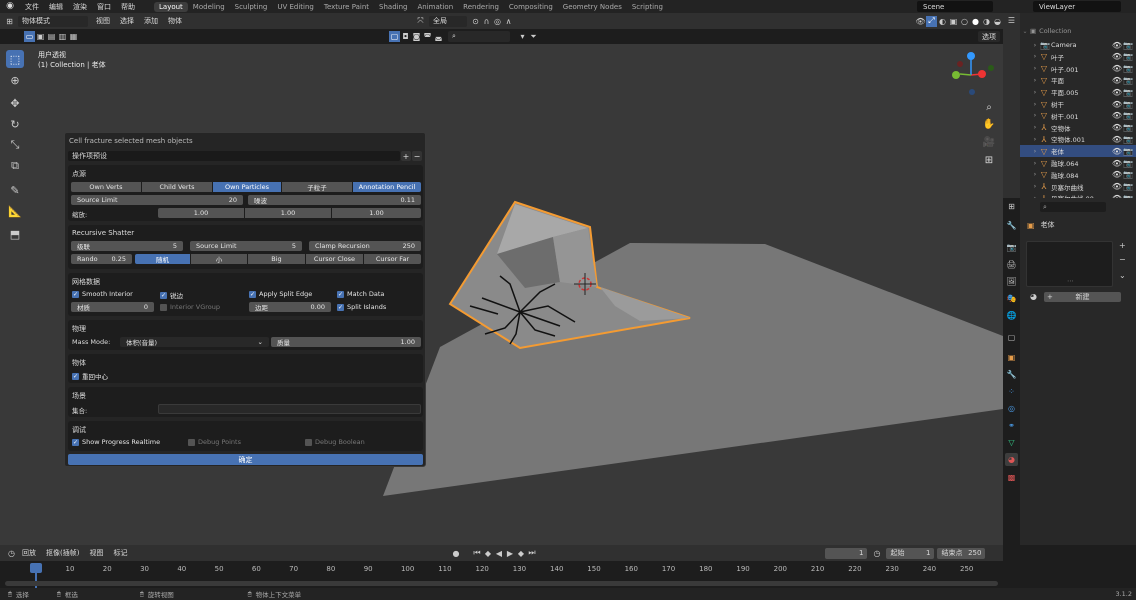  I want to click on outliner-item: › ▽ 平面.005 👁 📷, so click(1078, 92).